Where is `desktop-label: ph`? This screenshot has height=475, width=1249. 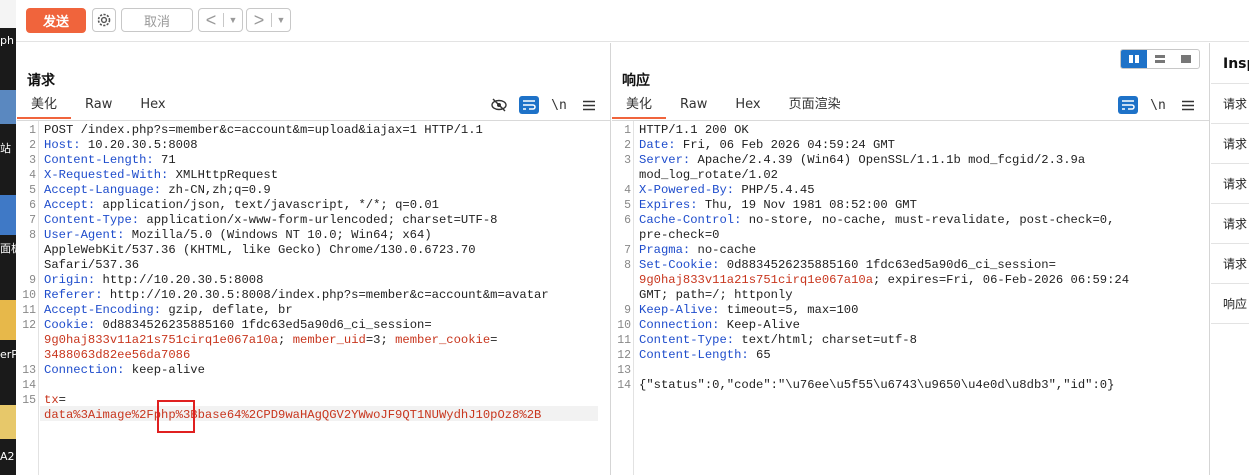
desktop-label: ph is located at coordinates (7, 40).